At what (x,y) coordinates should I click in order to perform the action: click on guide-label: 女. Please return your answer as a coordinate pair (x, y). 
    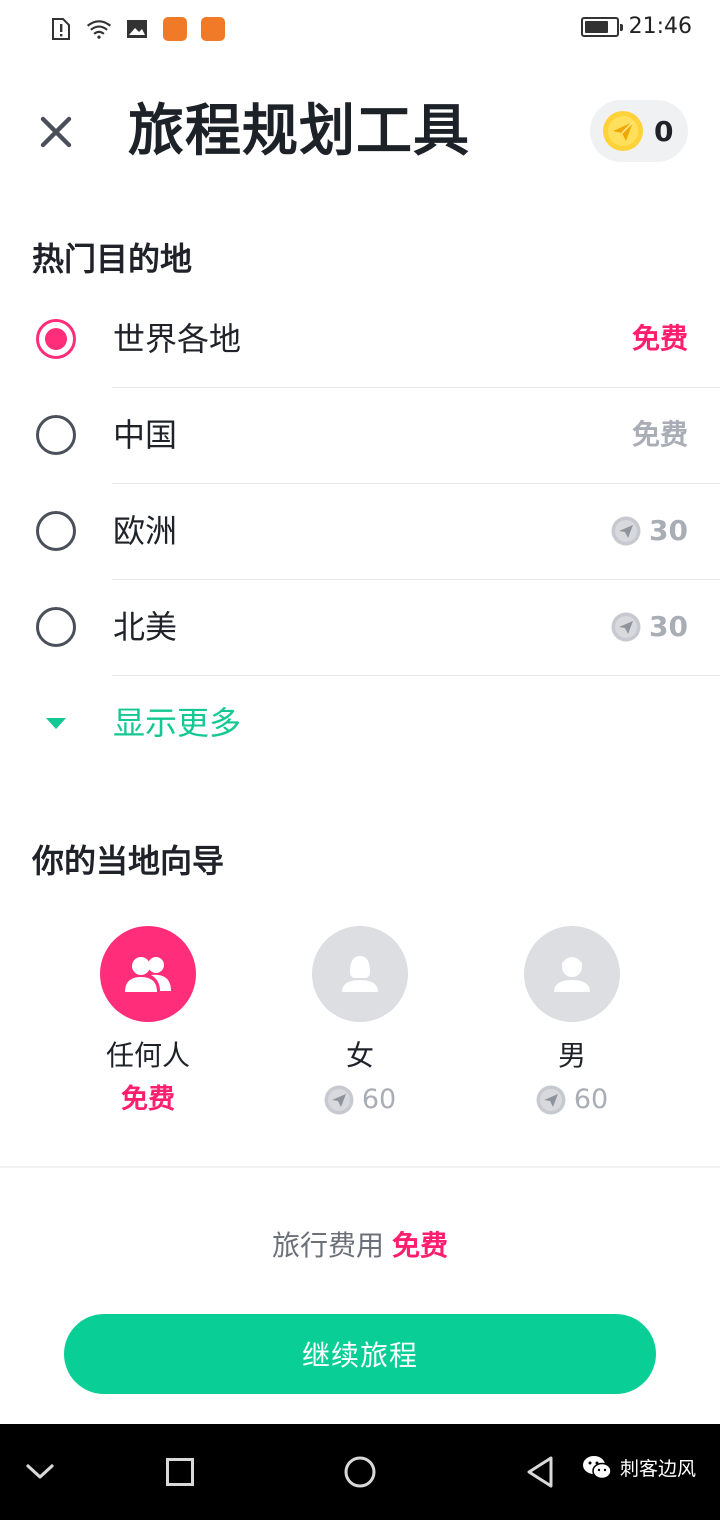
    Looking at the image, I should click on (359, 1055).